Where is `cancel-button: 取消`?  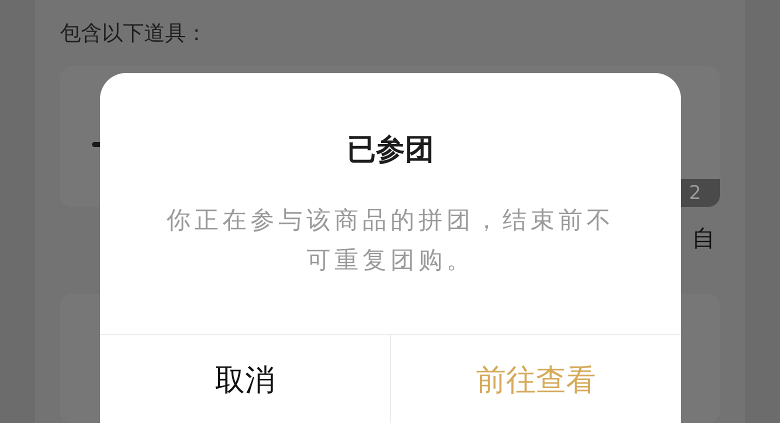 cancel-button: 取消 is located at coordinates (245, 379).